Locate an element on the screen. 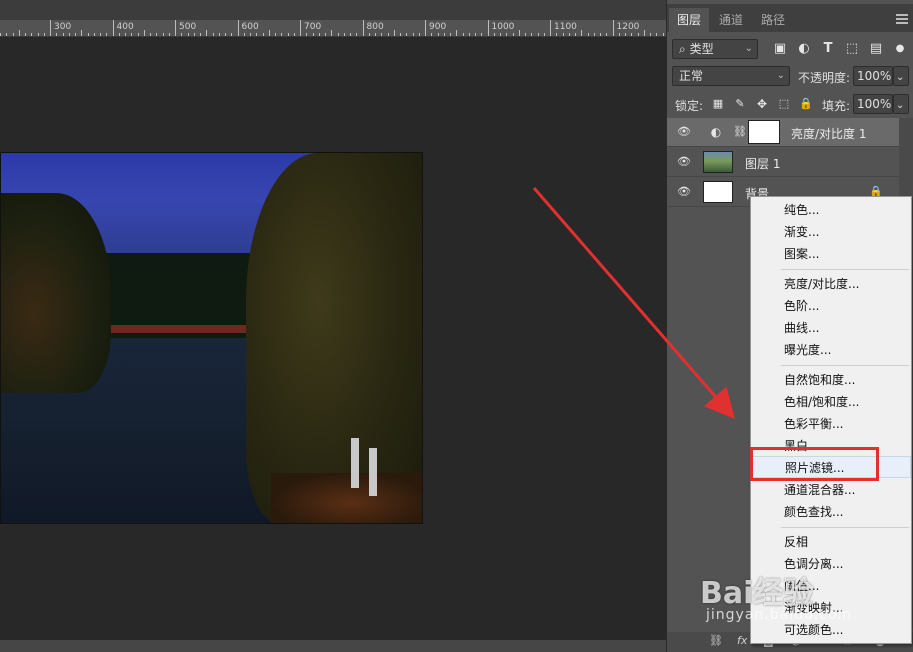 The height and width of the screenshot is (652, 913). tab-layers: 图层 is located at coordinates (689, 20).